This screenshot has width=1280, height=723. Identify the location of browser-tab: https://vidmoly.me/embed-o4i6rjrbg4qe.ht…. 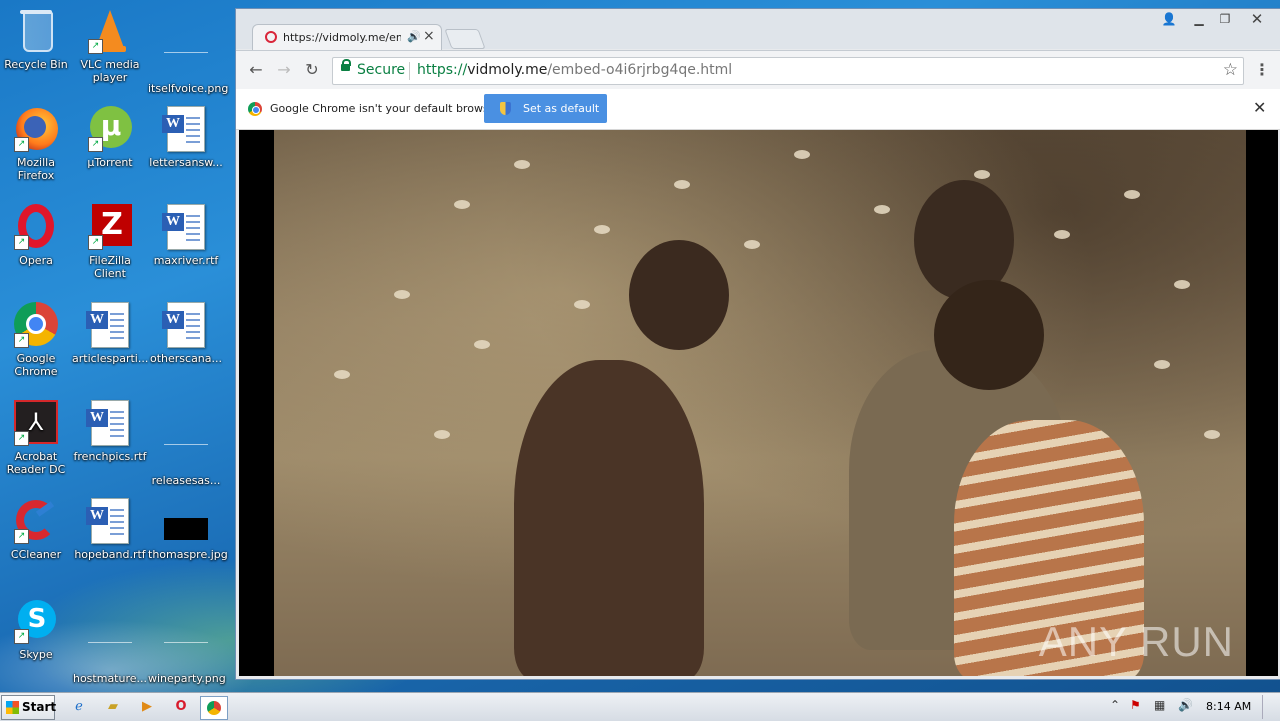
(347, 37).